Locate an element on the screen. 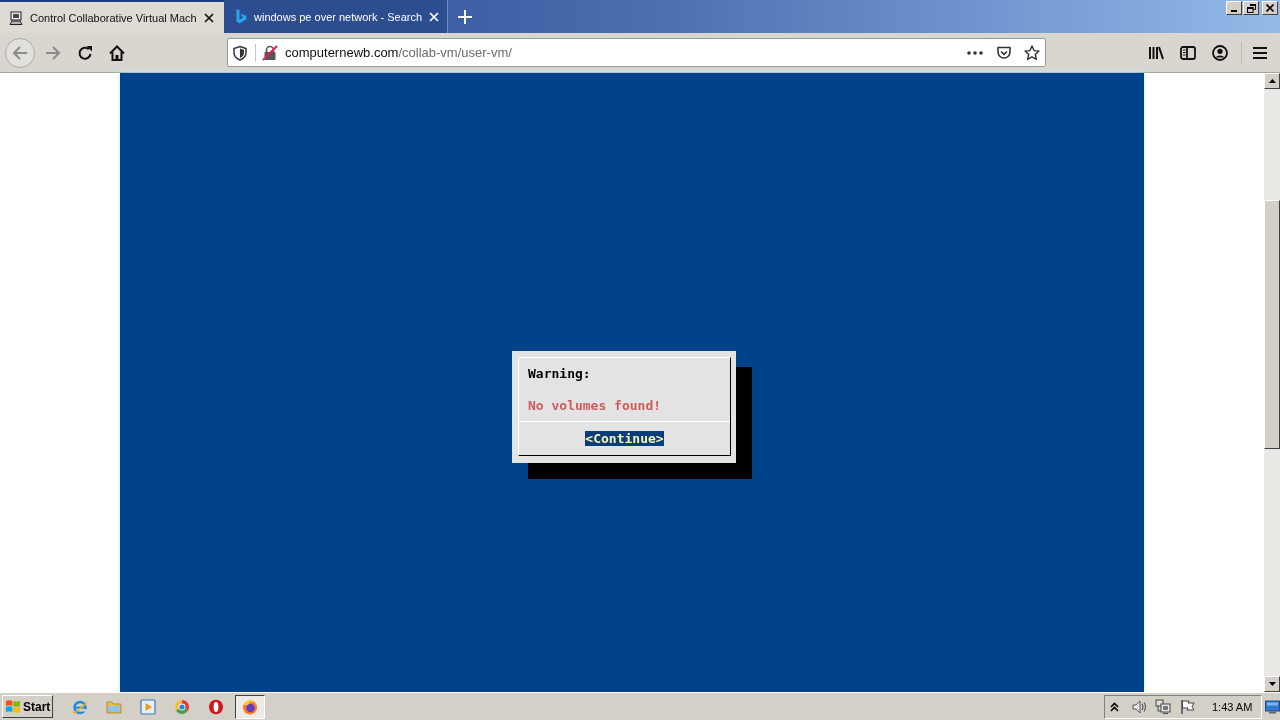 Image resolution: width=1280 pixels, height=720 pixels. reload-icon is located at coordinates (85, 52).